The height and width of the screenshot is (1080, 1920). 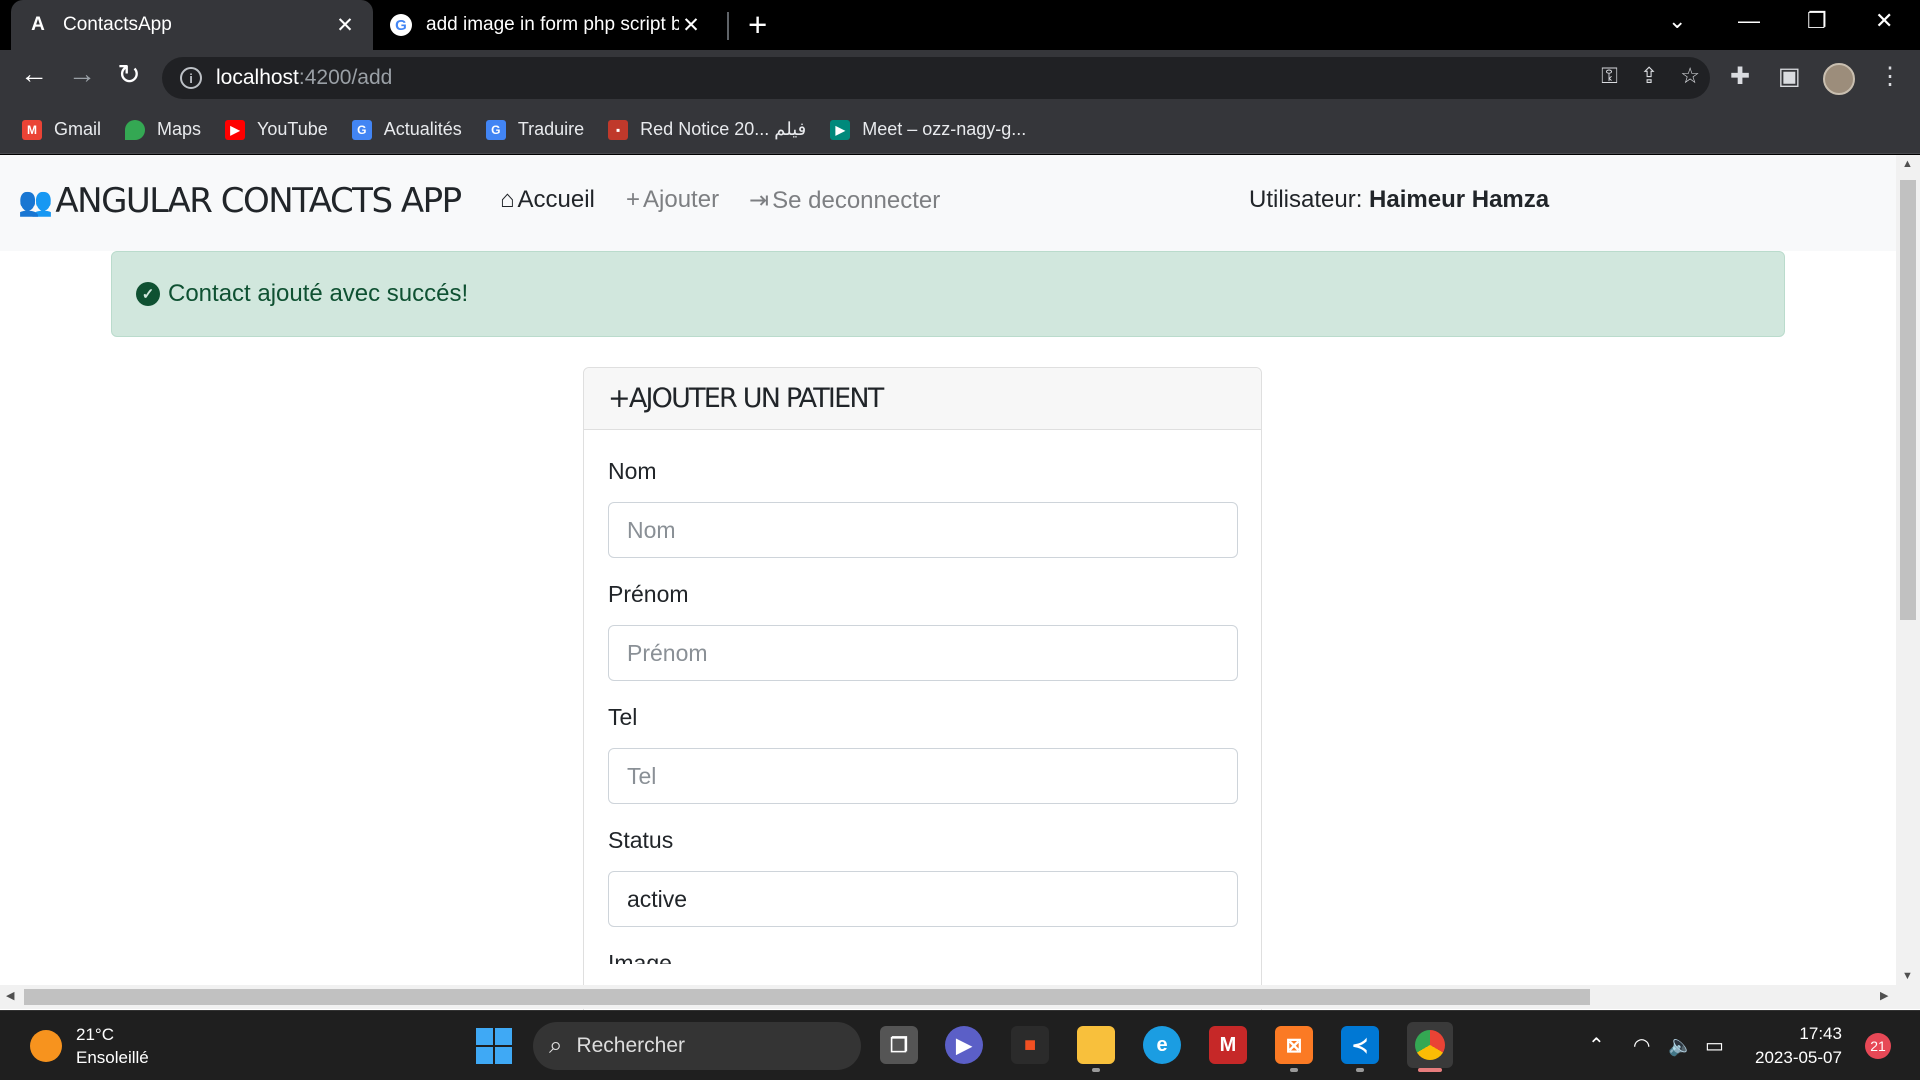 What do you see at coordinates (1228, 1045) in the screenshot?
I see `mcafee-icon: M` at bounding box center [1228, 1045].